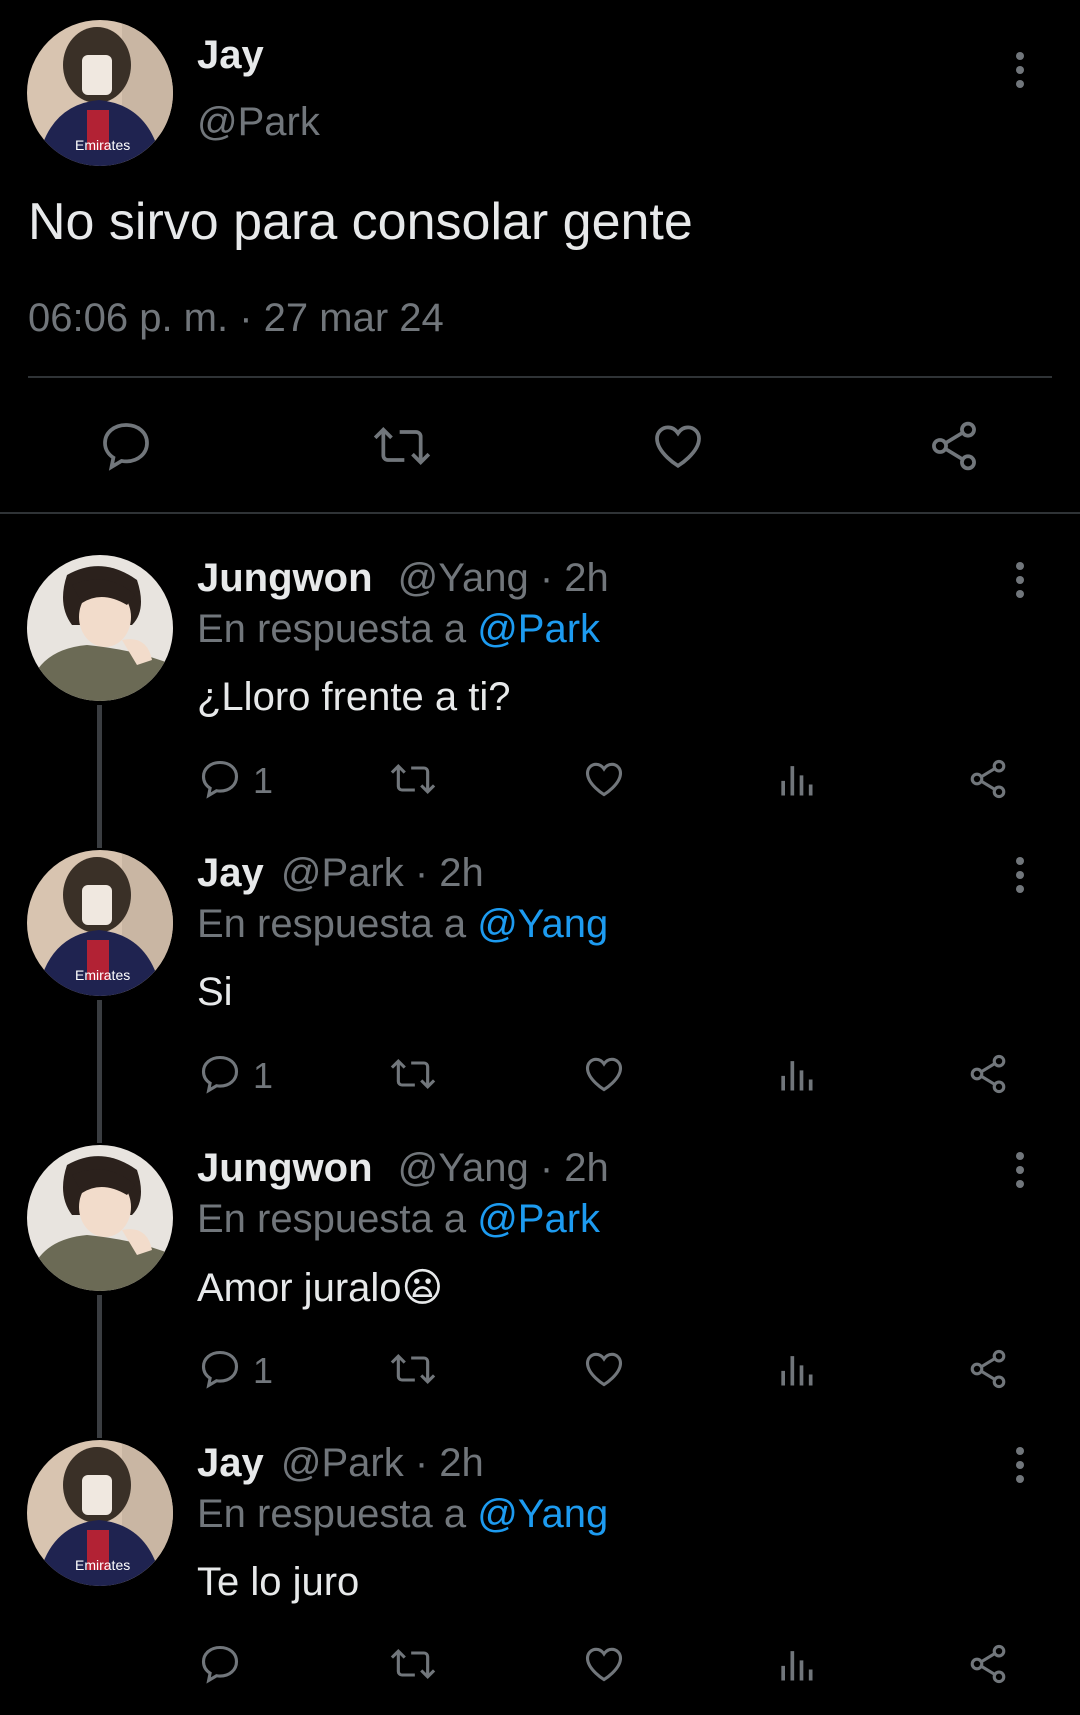  What do you see at coordinates (263, 780) in the screenshot?
I see `reply-count: 1` at bounding box center [263, 780].